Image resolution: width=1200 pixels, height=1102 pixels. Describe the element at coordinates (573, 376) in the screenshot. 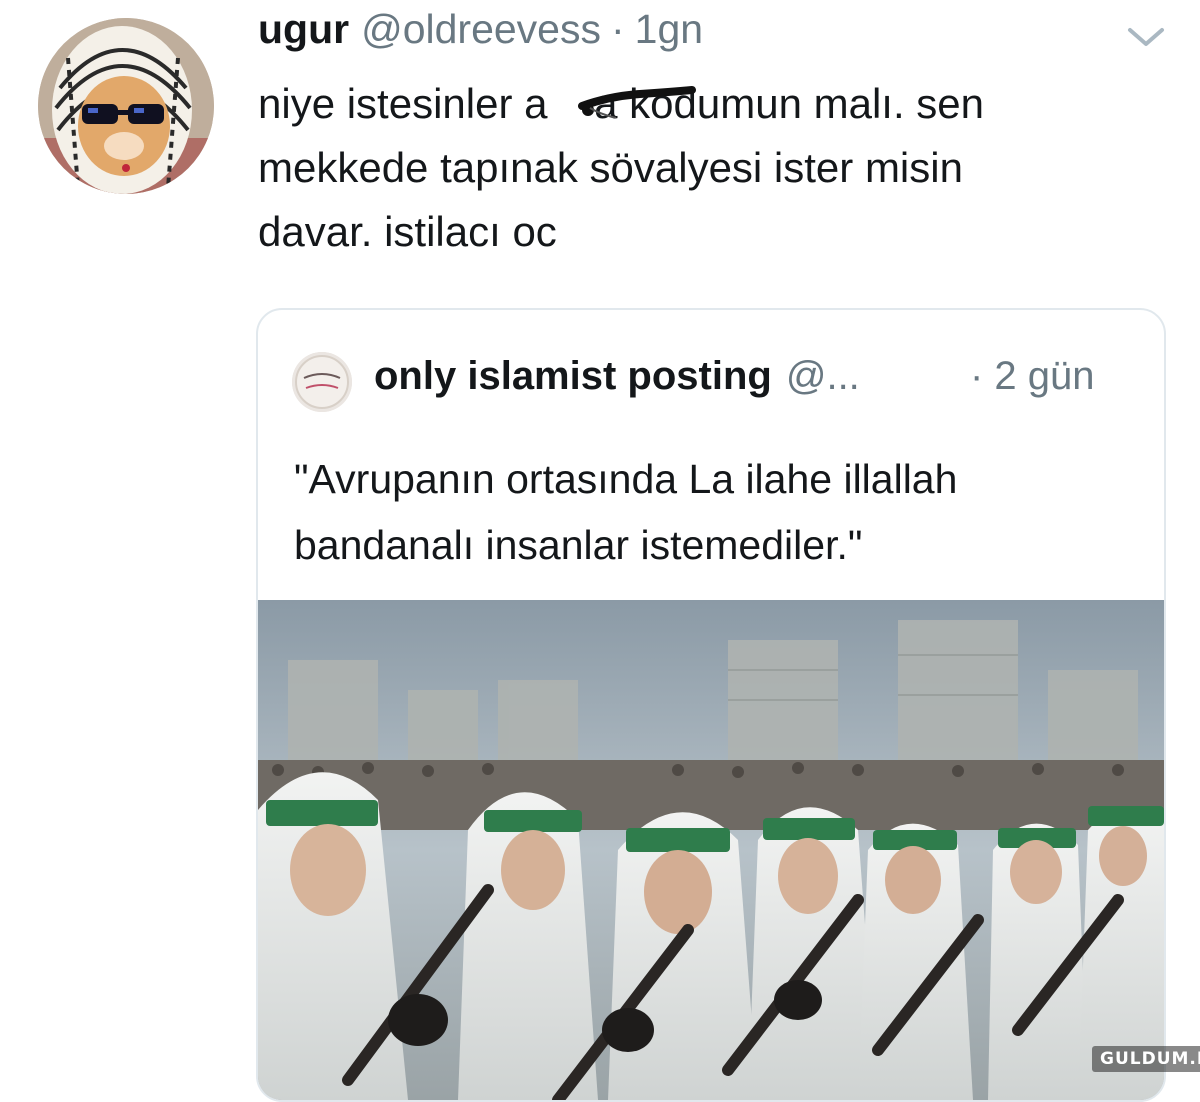

I see `quoted-display-name: only islamist posting` at that location.